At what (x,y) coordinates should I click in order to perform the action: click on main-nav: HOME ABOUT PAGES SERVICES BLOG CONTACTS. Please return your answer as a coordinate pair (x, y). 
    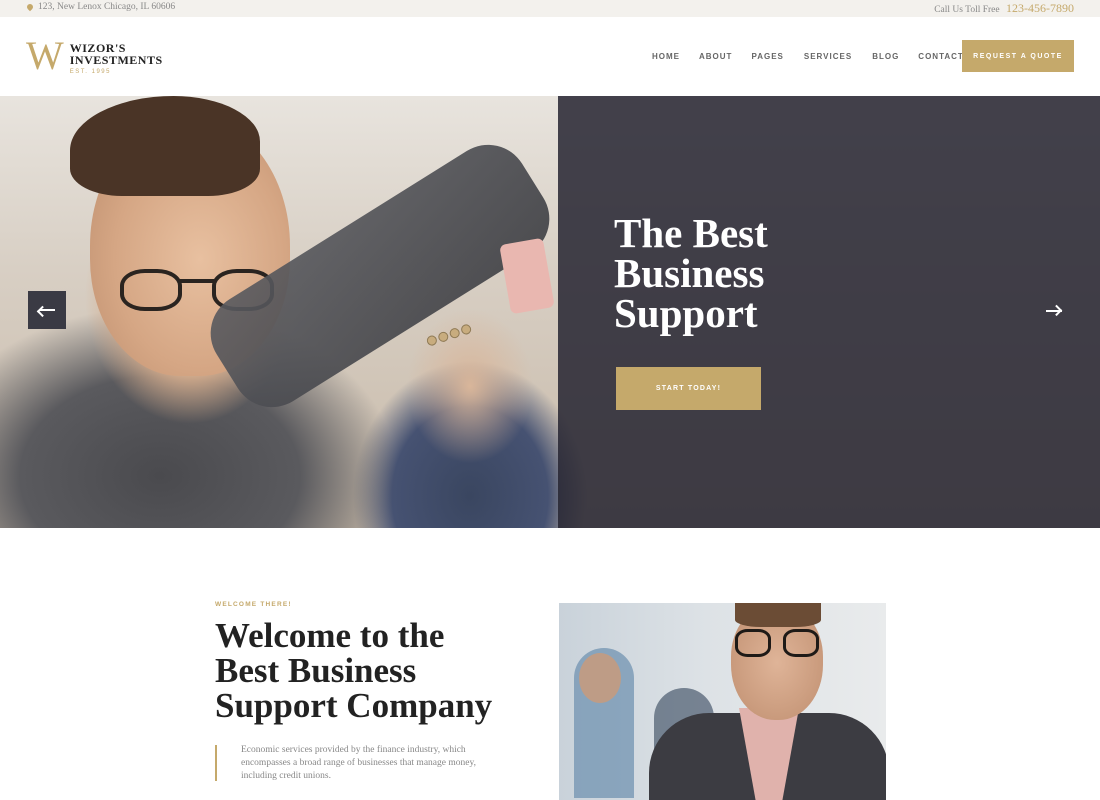
    Looking at the image, I should click on (811, 56).